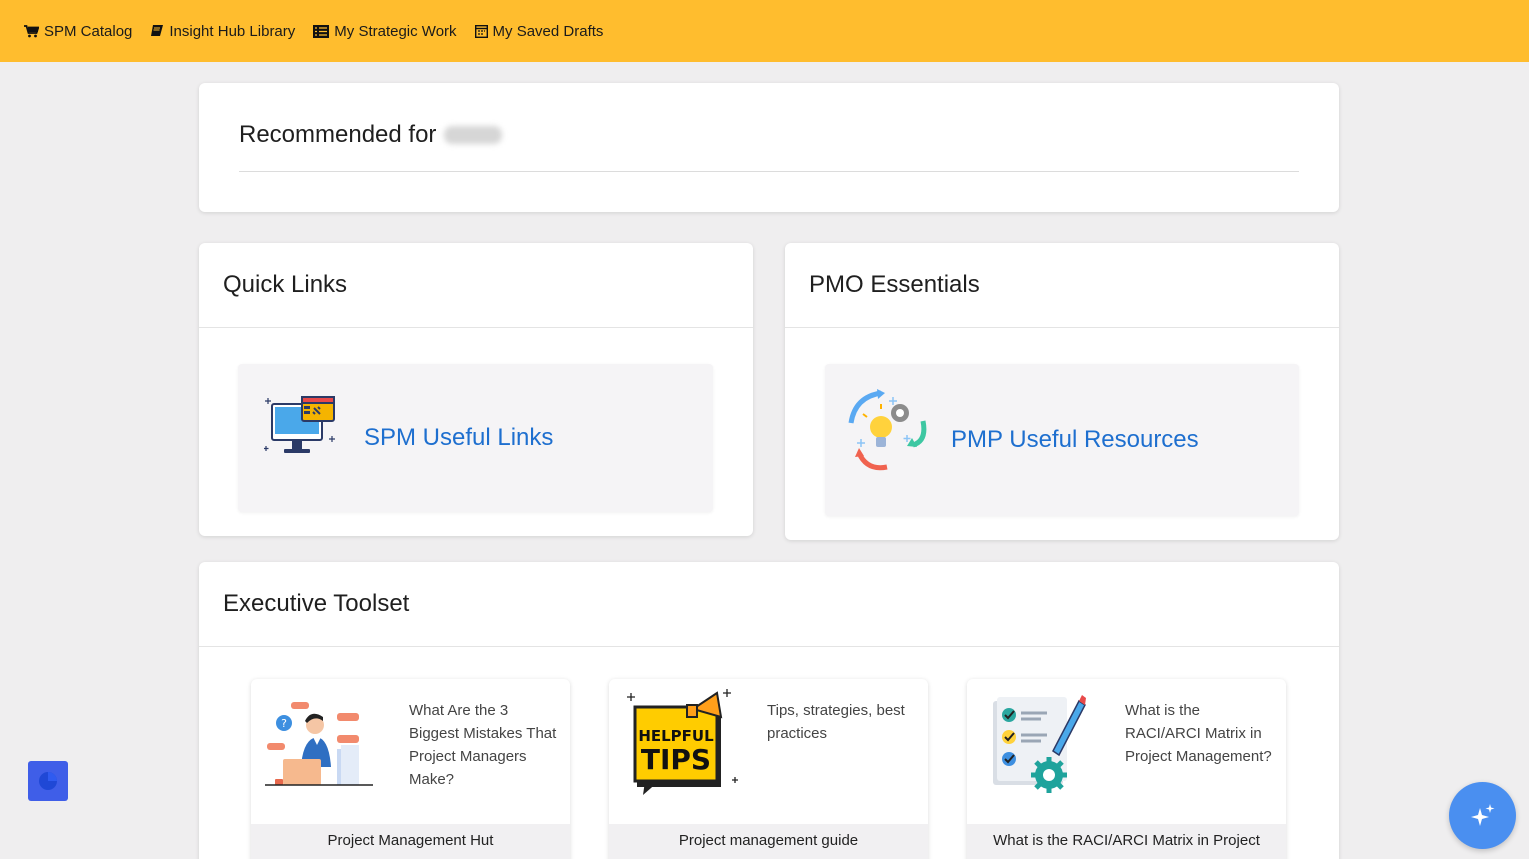 The height and width of the screenshot is (859, 1529). I want to click on pmp-useful-resources-tile: PMP Useful Resources, so click(1062, 440).